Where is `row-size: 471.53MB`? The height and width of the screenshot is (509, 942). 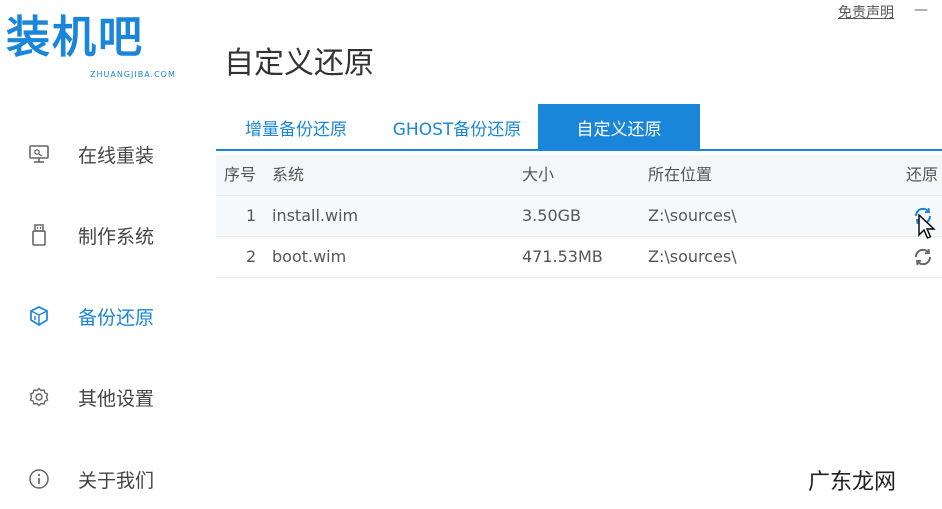 row-size: 471.53MB is located at coordinates (562, 256).